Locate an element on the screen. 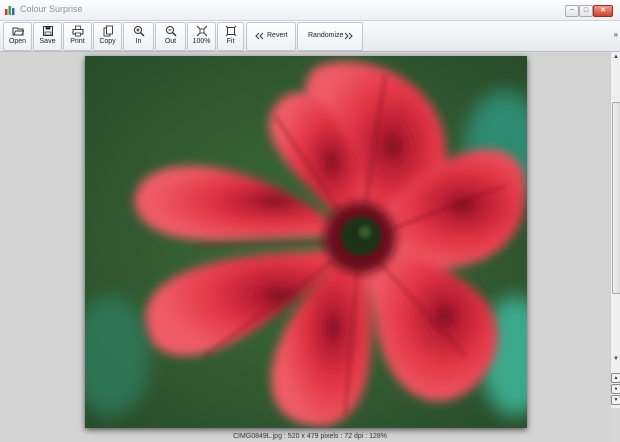 The width and height of the screenshot is (620, 442). nav-center-icon: ● is located at coordinates (615, 389).